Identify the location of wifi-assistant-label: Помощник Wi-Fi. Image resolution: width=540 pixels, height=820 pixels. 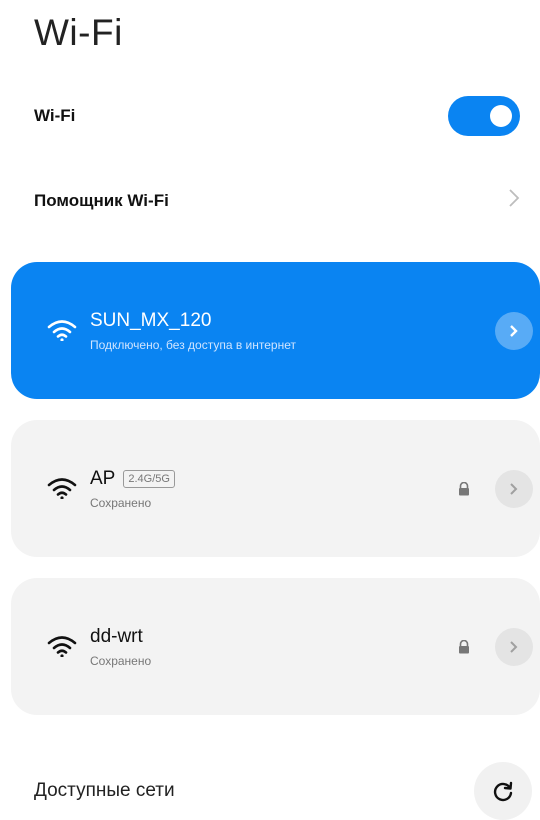
(101, 200).